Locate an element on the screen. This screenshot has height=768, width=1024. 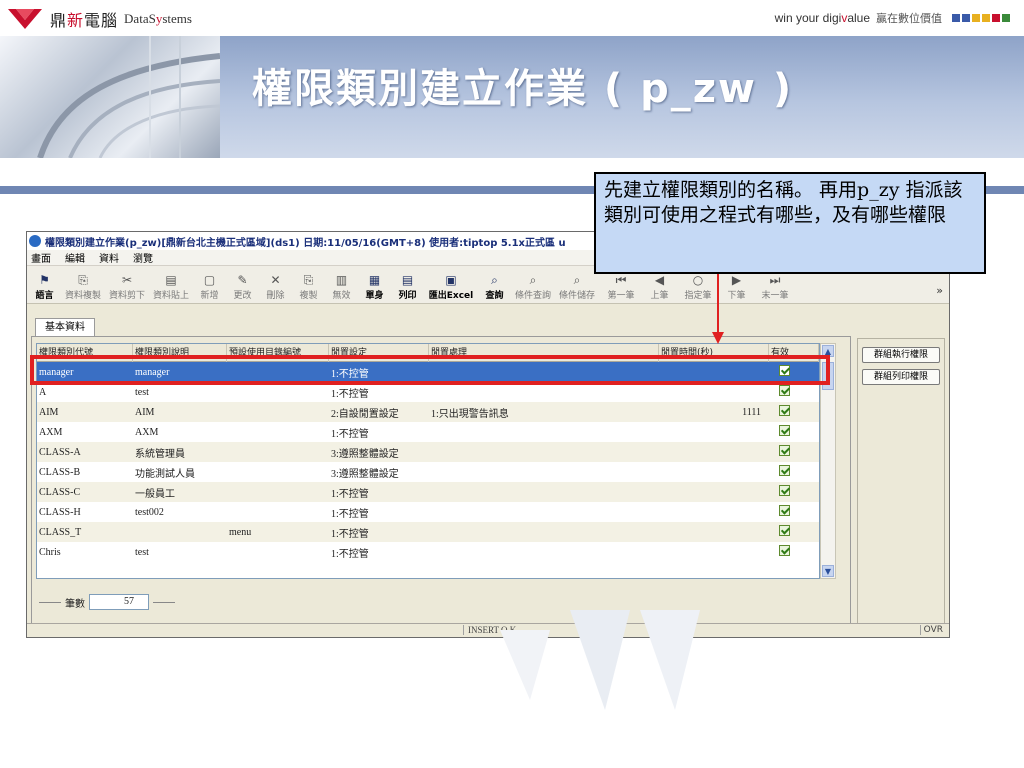
toolbar-button: ◀ 上筆 is located at coordinates (659, 286).